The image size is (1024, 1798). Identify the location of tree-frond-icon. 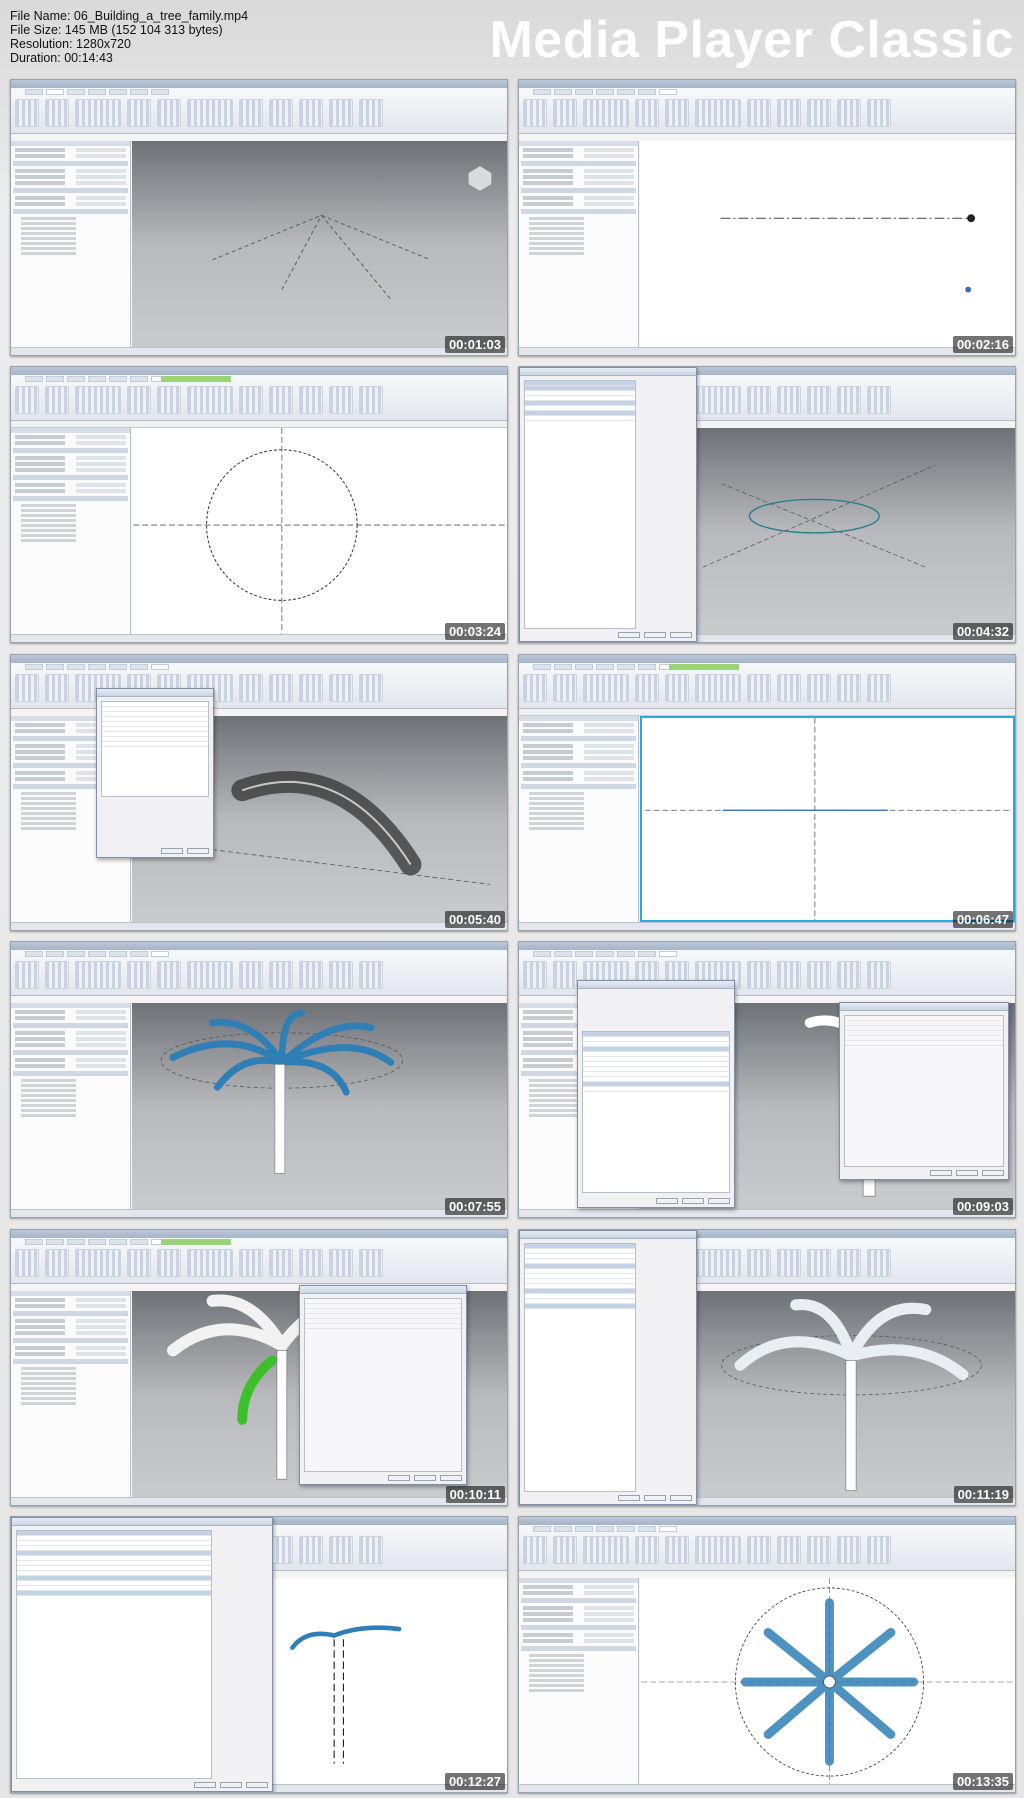
(326, 823).